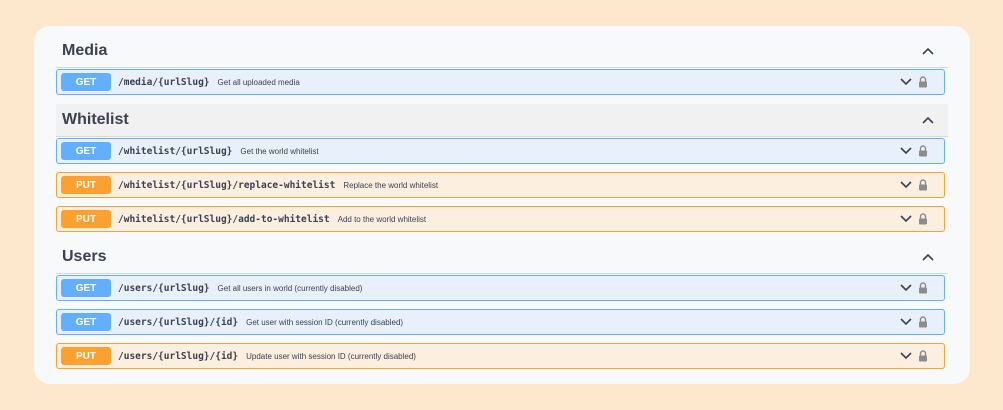  Describe the element at coordinates (85, 50) in the screenshot. I see `section-title: Media` at that location.